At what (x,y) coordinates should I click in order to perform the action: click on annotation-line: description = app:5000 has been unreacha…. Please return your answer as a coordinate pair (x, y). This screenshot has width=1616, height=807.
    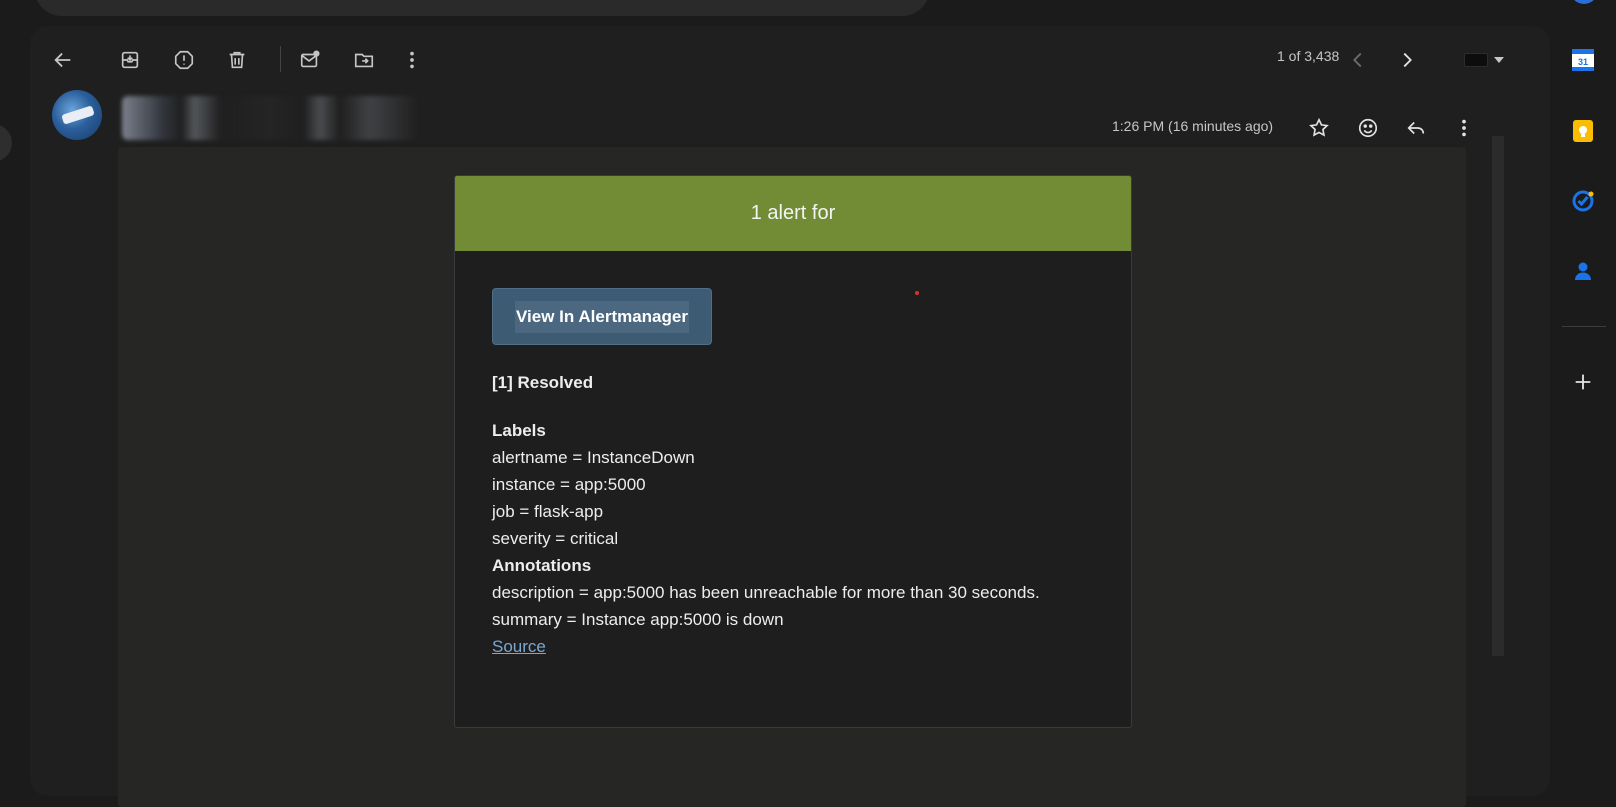
    Looking at the image, I should click on (766, 592).